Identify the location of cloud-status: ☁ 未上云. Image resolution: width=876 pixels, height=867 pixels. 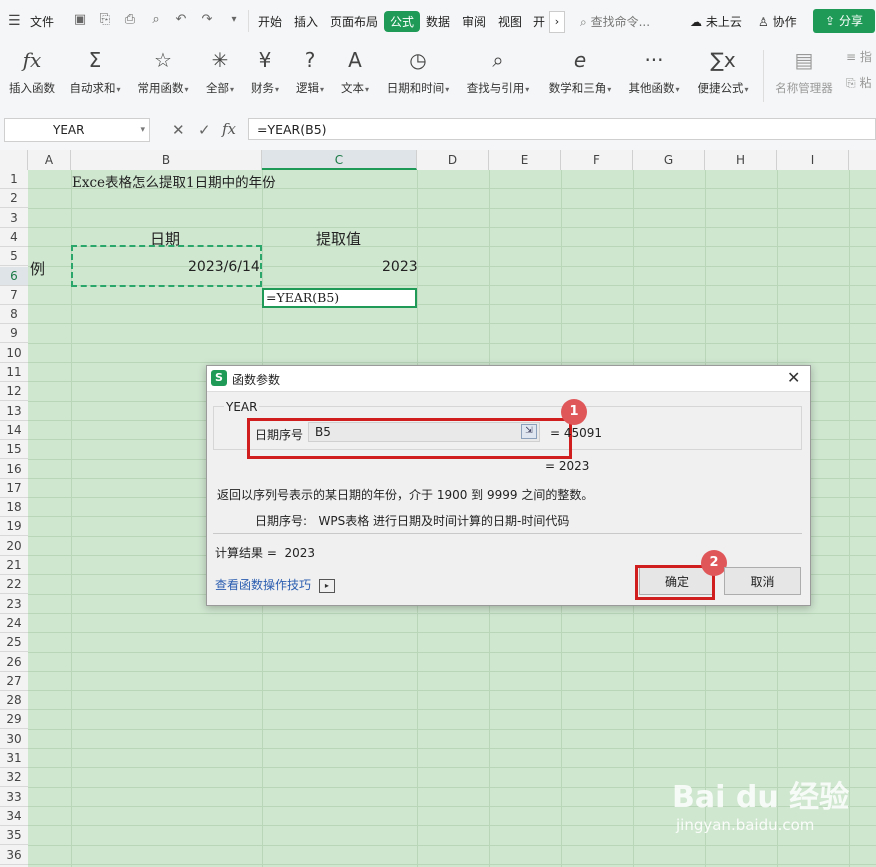
(716, 21).